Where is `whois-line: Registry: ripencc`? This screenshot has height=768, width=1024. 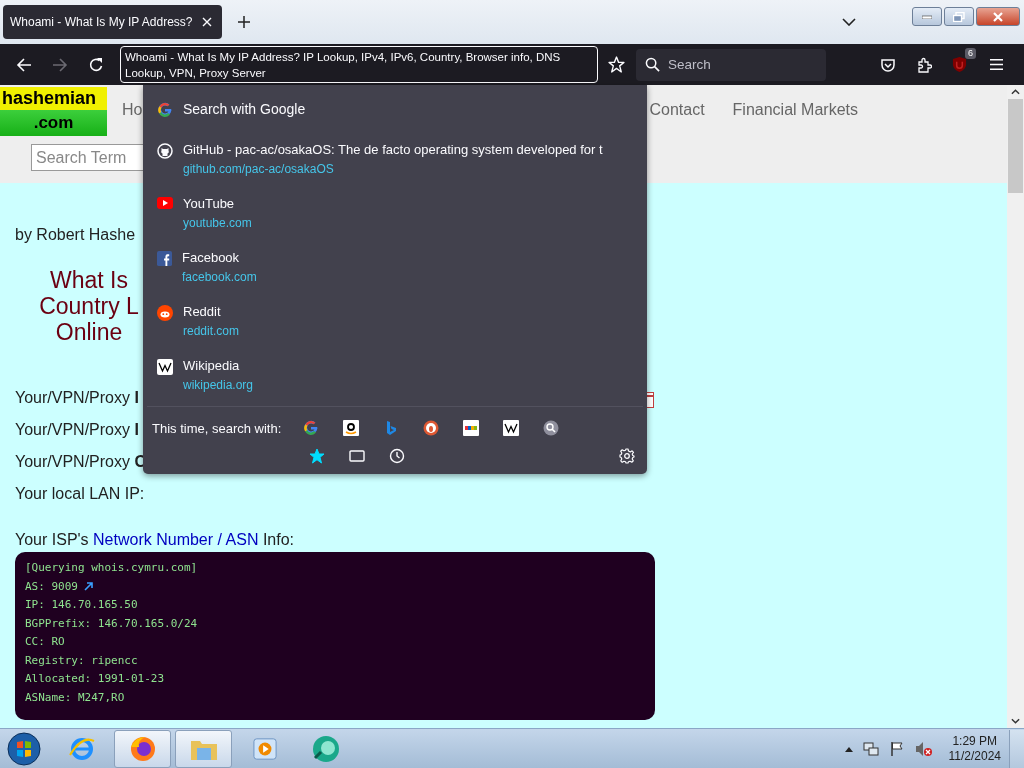
whois-line: Registry: ripencc is located at coordinates (81, 660).